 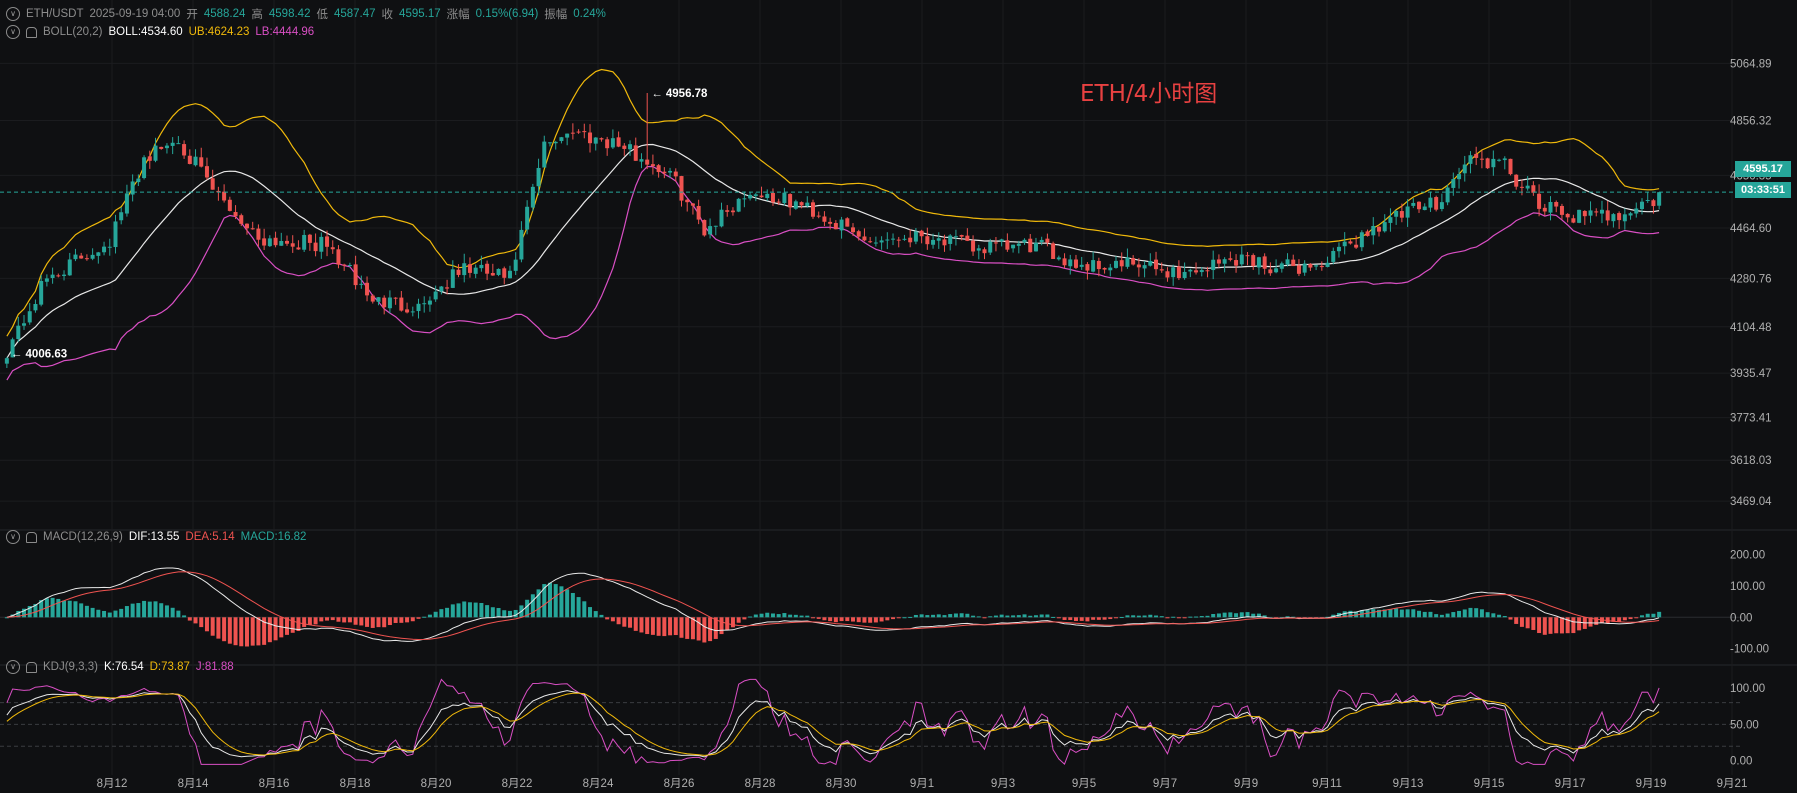 What do you see at coordinates (322, 15) in the screenshot?
I see `low-label: 低` at bounding box center [322, 15].